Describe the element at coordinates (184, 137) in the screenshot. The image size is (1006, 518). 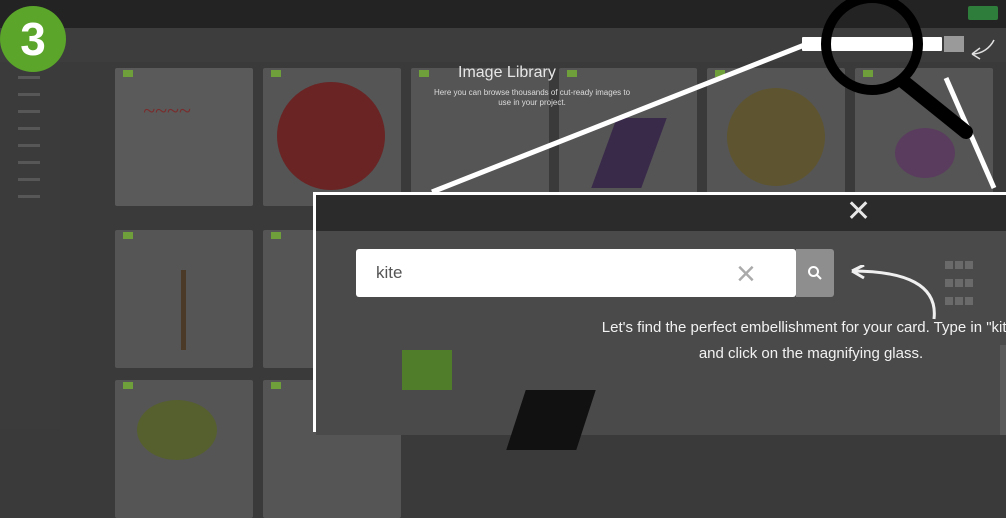
I see `image-tile: ~~~~` at that location.